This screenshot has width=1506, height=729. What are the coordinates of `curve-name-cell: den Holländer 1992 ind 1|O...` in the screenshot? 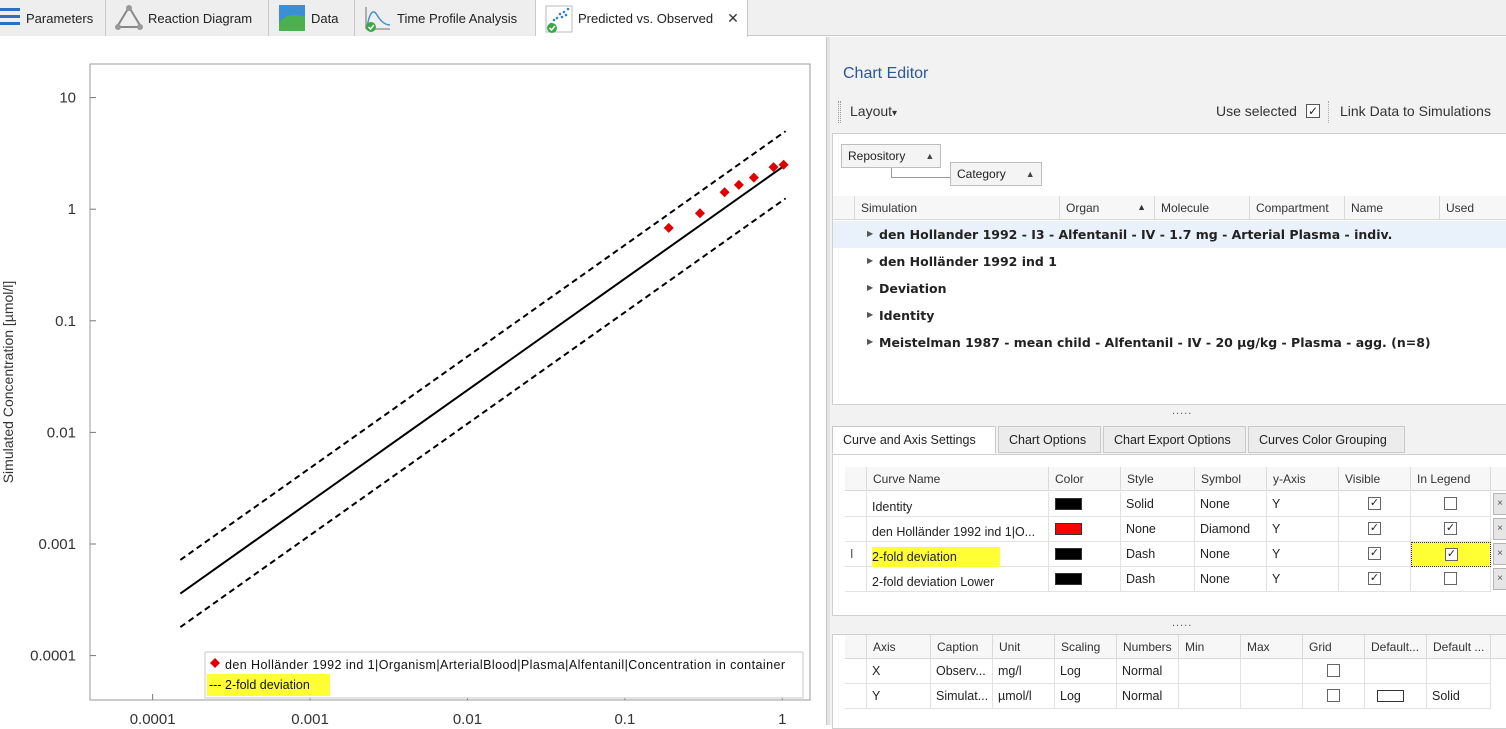 It's located at (958, 529).